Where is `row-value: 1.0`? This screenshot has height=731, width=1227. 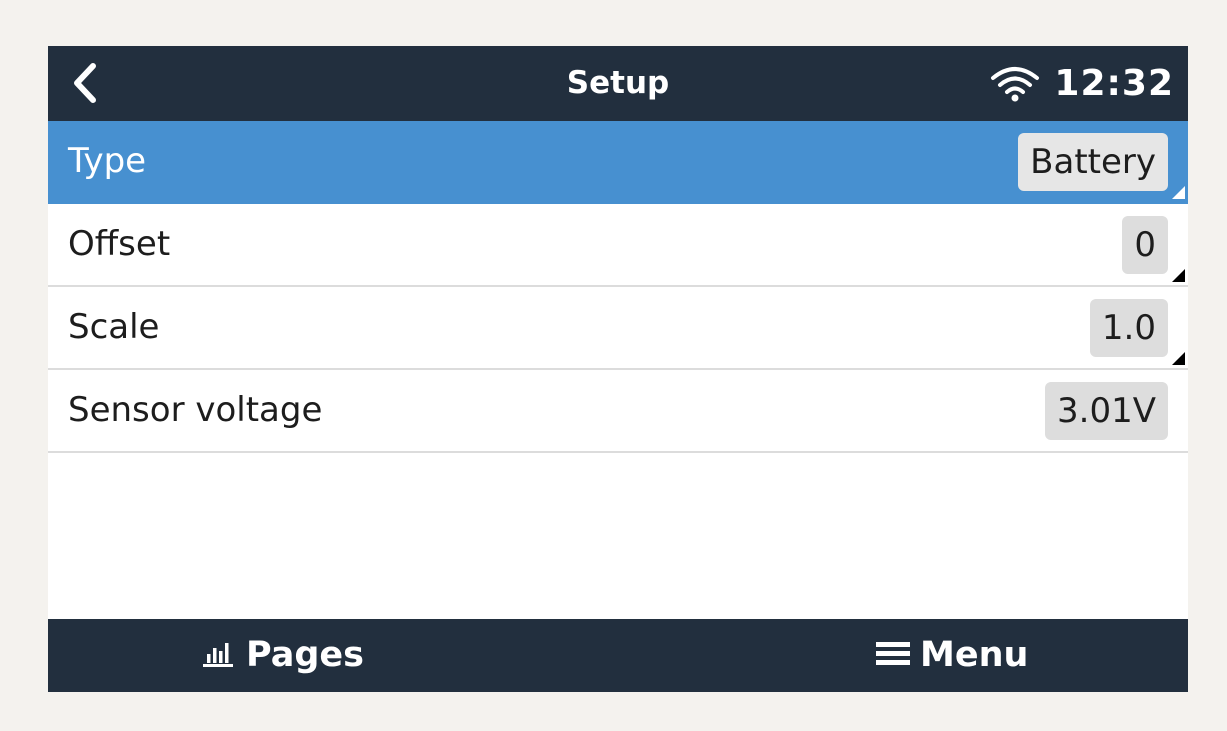
row-value: 1.0 is located at coordinates (1128, 328).